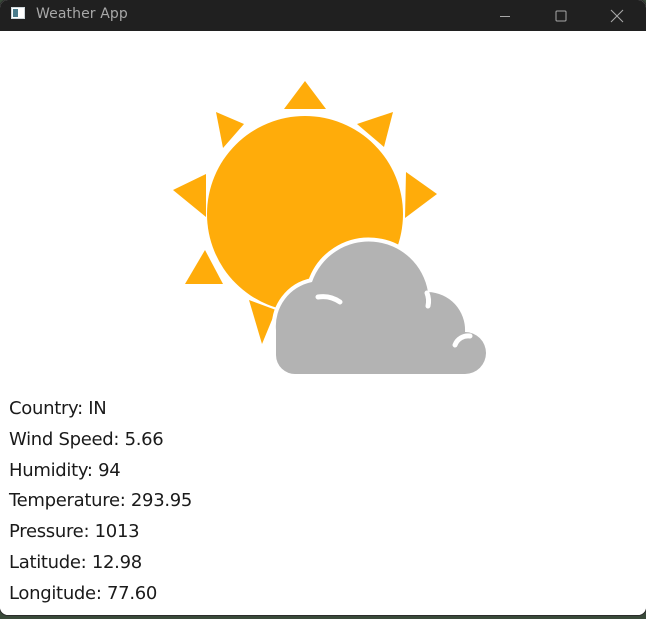  What do you see at coordinates (82, 14) in the screenshot?
I see `window-title: Weather App` at bounding box center [82, 14].